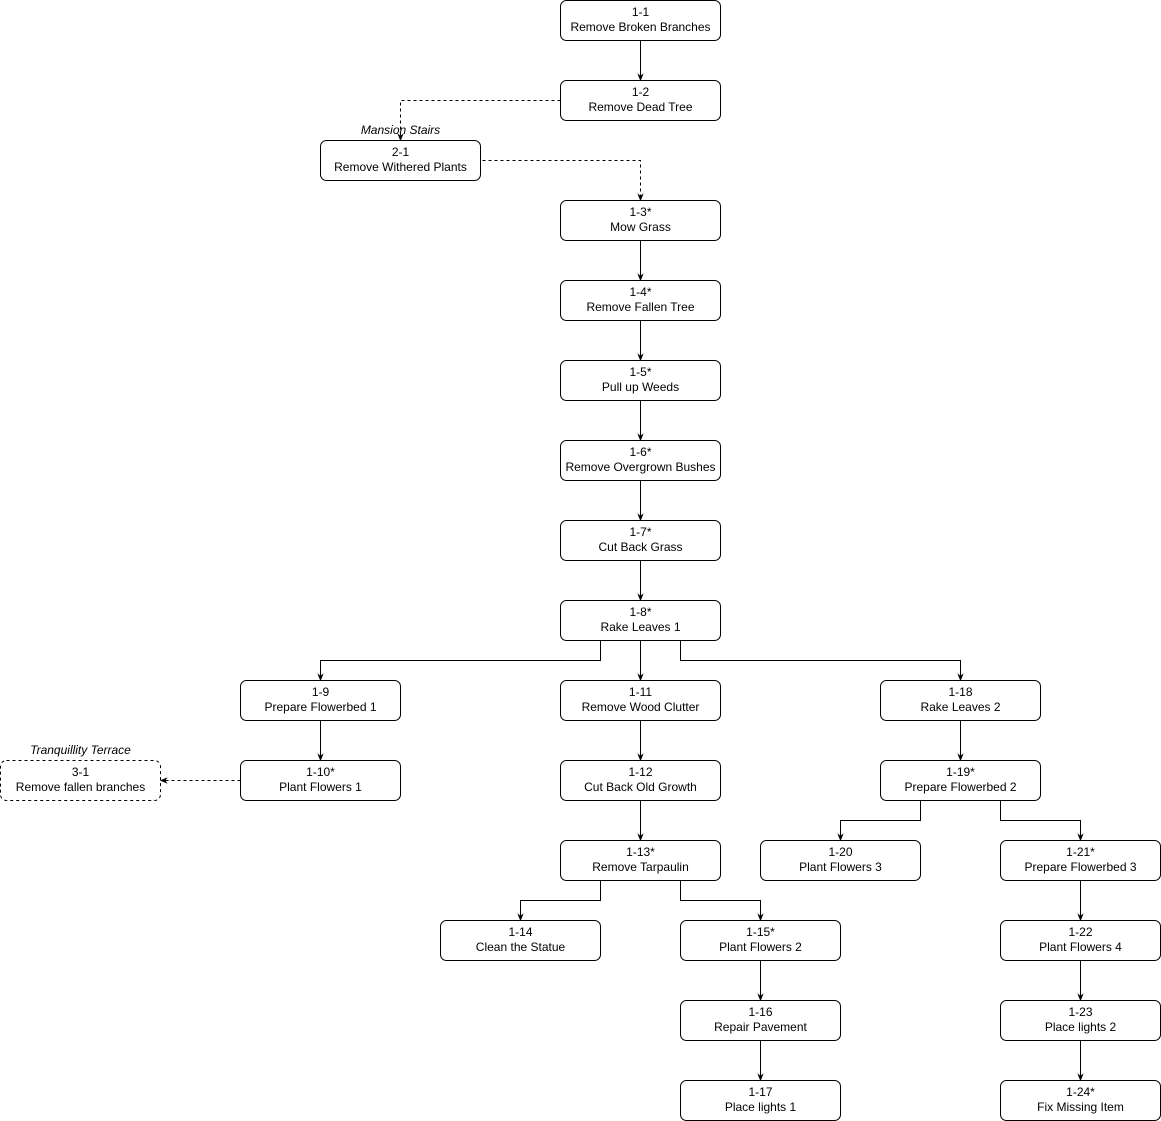 The width and height of the screenshot is (1161, 1121). Describe the element at coordinates (320, 787) in the screenshot. I see `task-label: Plant Flowers 1` at that location.